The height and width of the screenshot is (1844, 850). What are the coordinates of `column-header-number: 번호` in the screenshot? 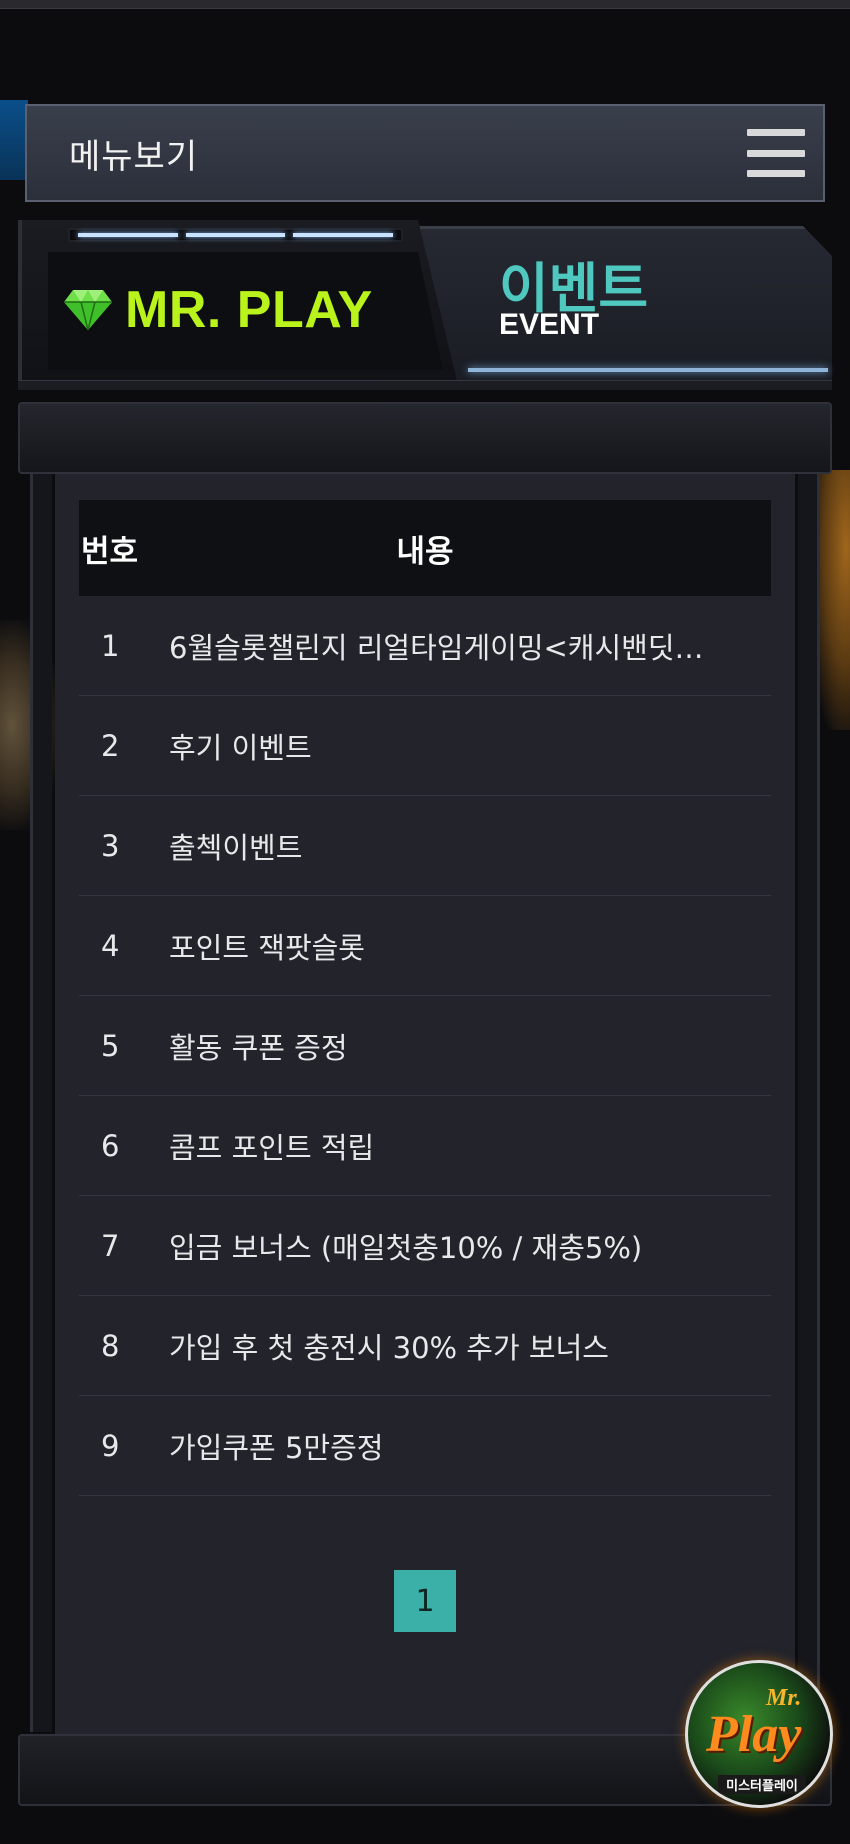 It's located at (110, 551).